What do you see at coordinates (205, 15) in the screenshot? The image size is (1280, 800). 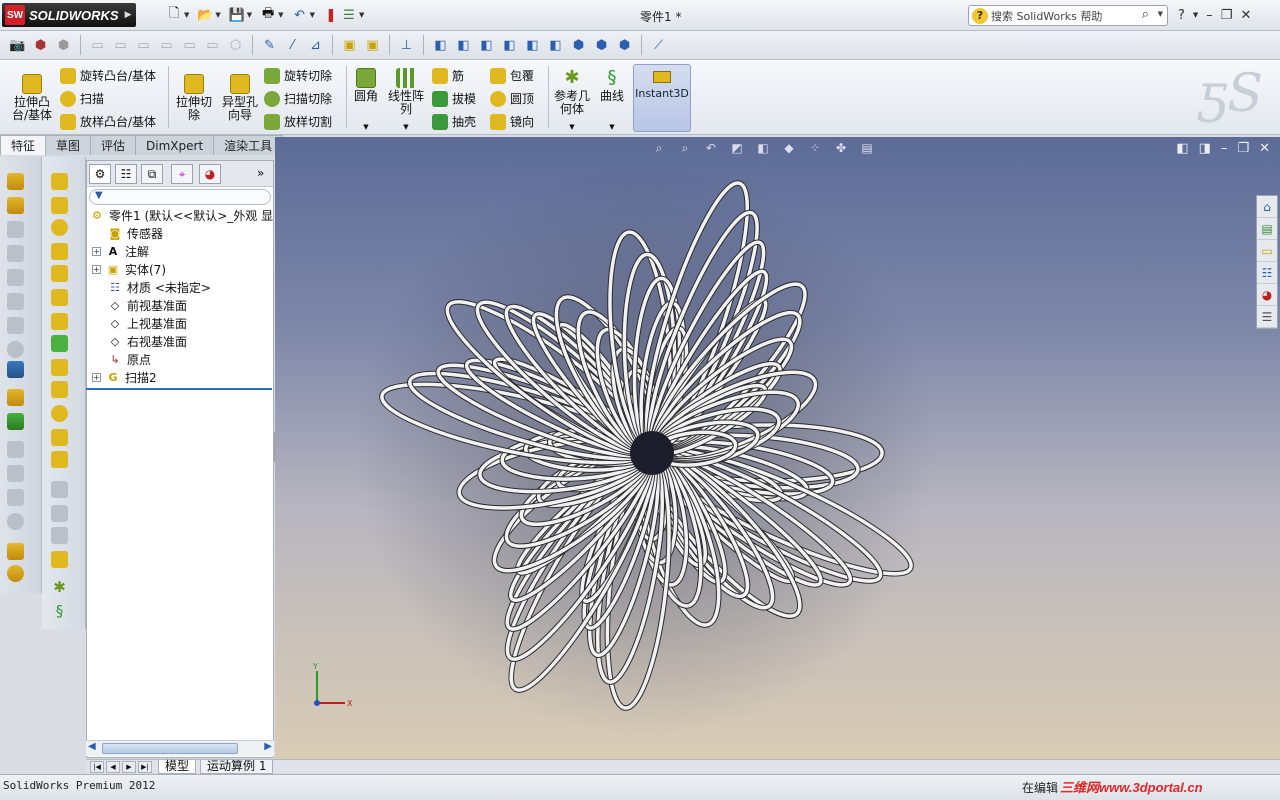 I see `open-folder-icon: 📂` at bounding box center [205, 15].